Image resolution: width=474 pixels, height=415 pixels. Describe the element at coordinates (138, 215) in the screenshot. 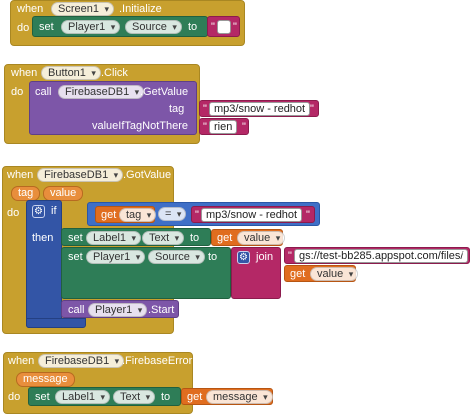

I see `var-dropdown-tag: tag` at that location.